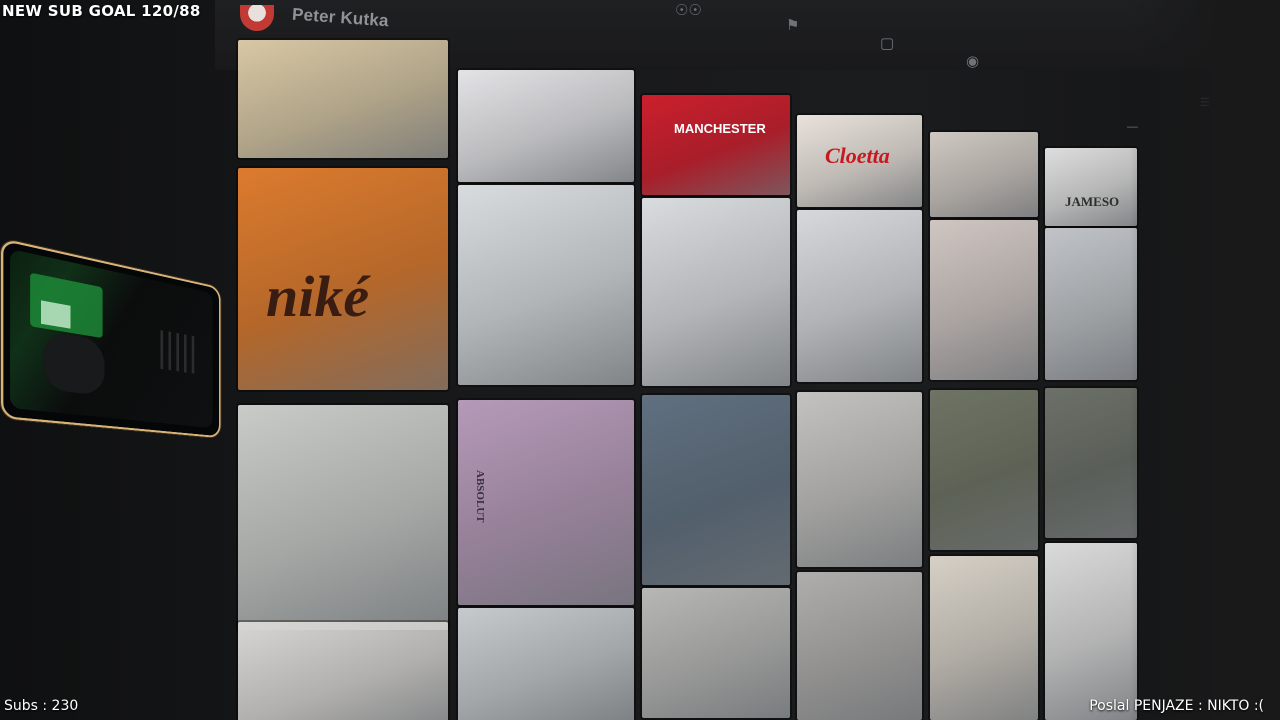 This screenshot has height=720, width=1280. I want to click on equipment, so click(180, 352).